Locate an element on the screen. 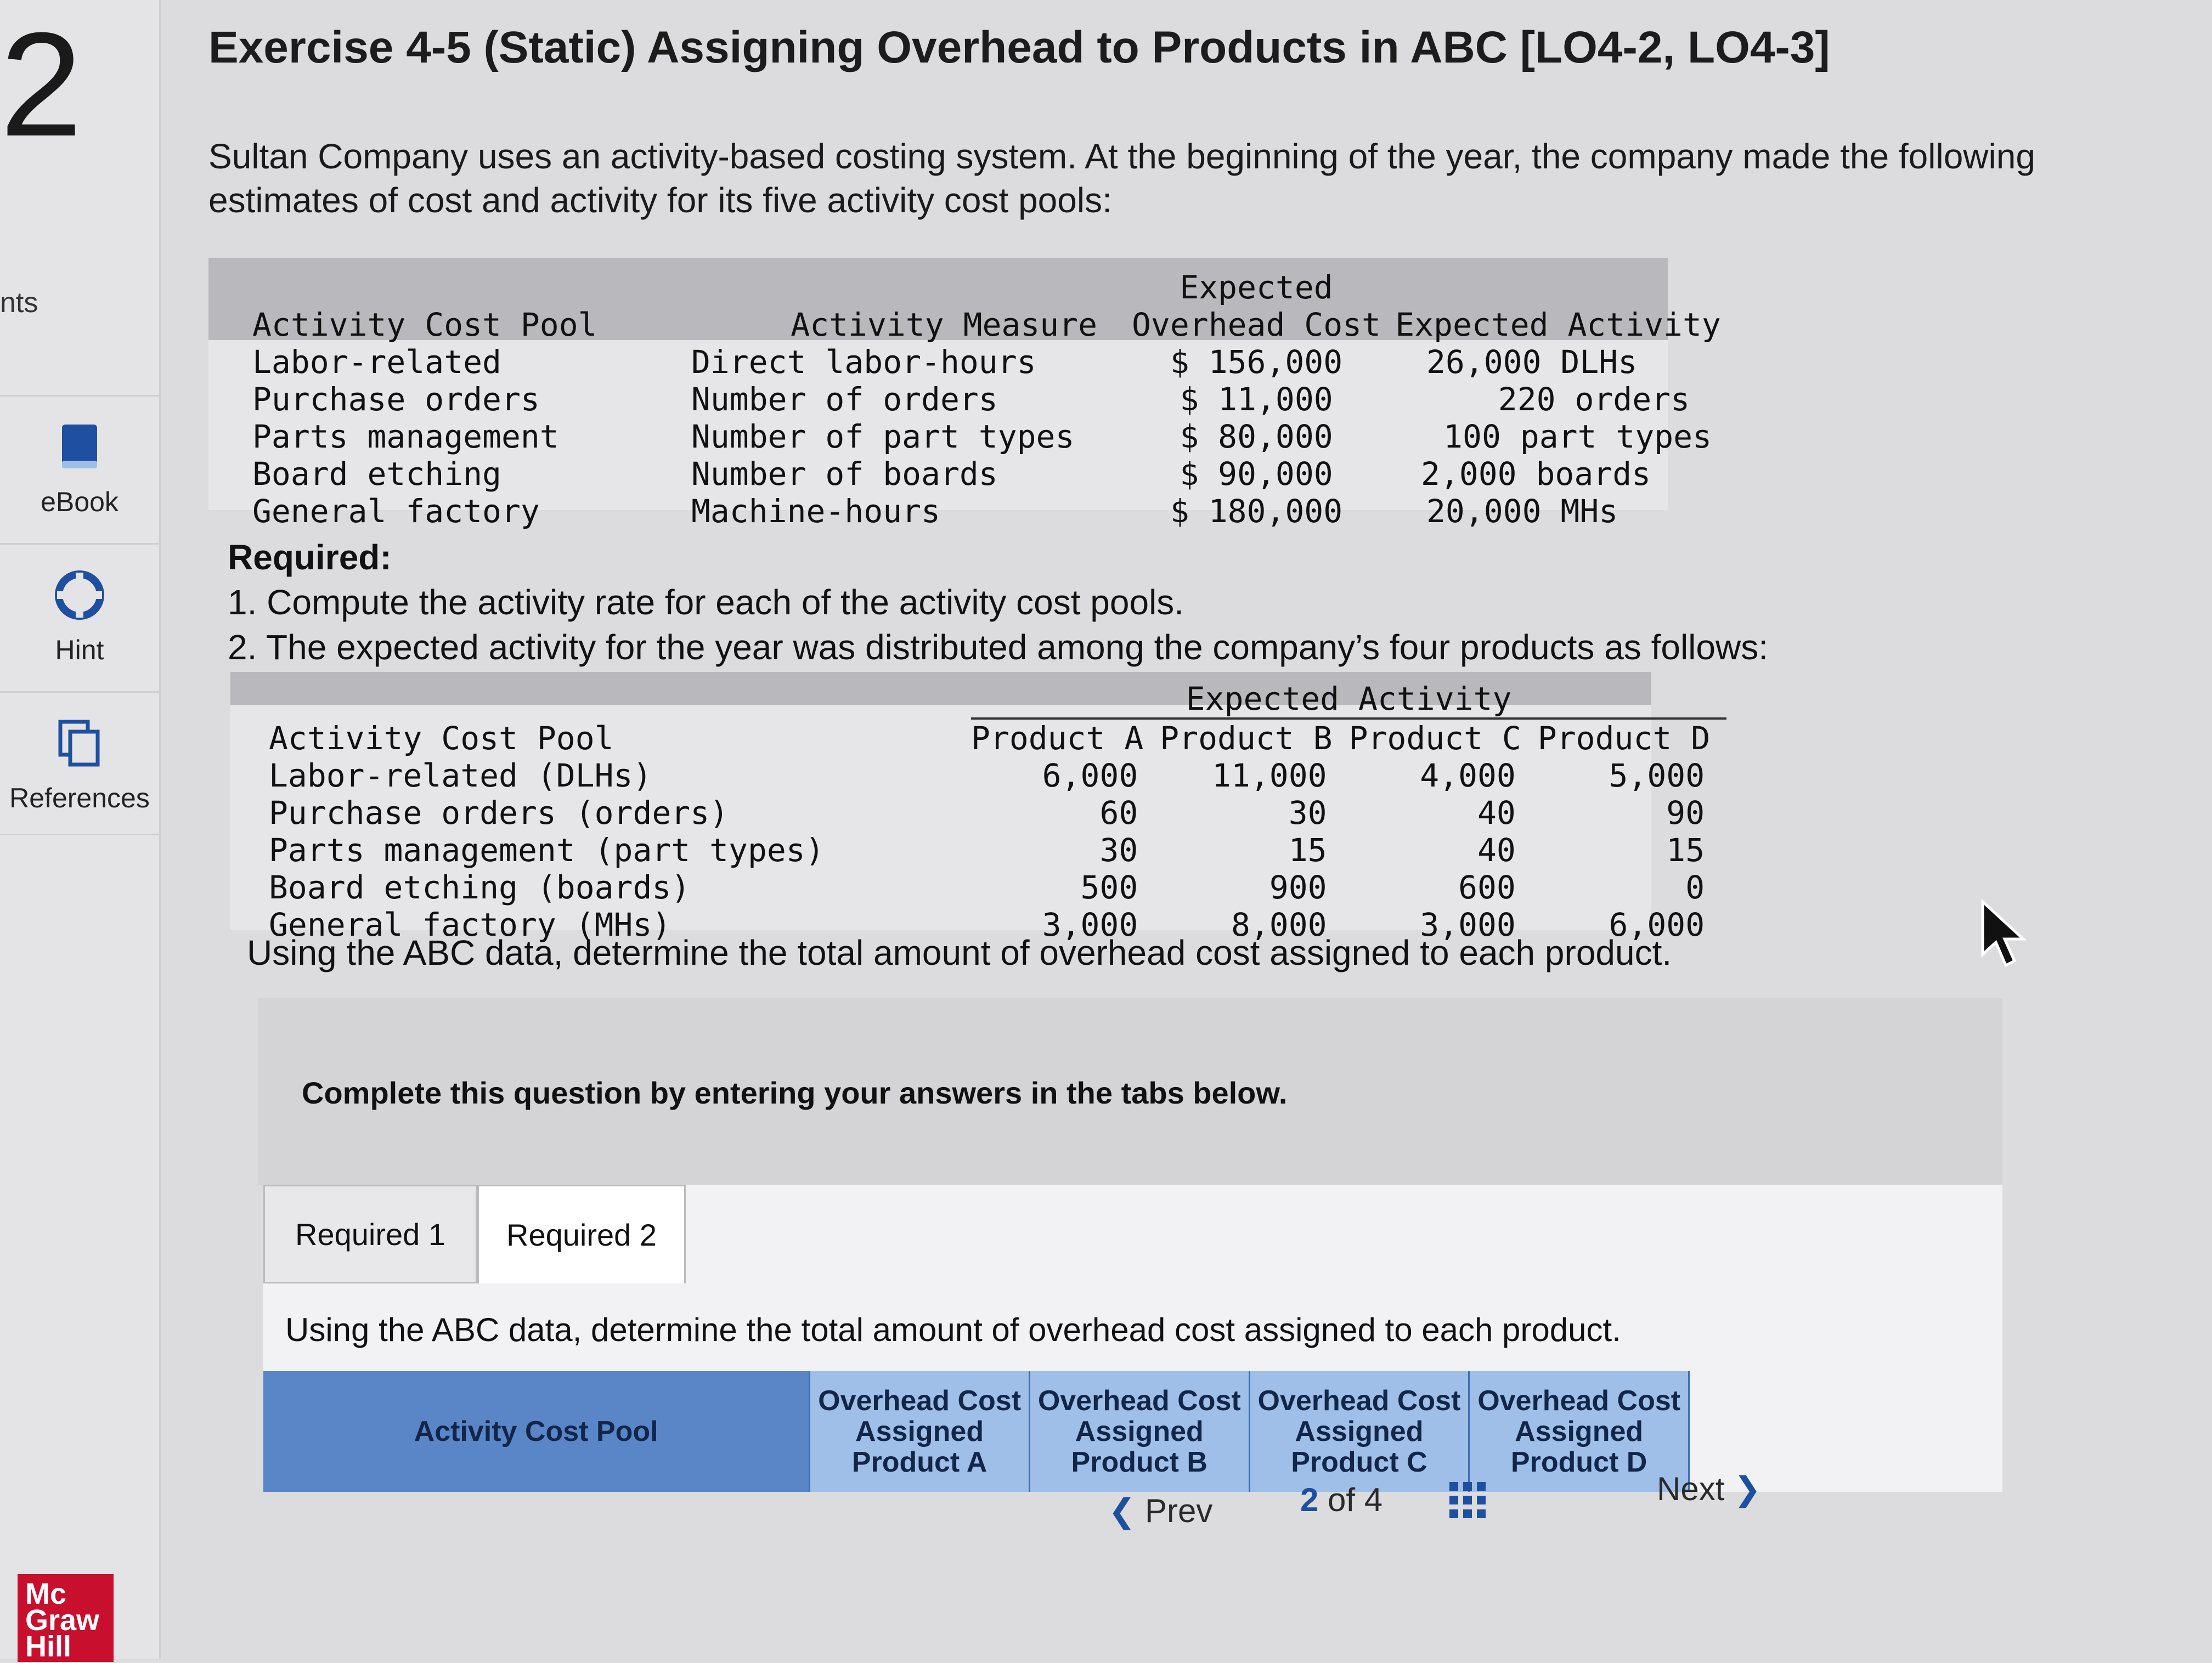 The image size is (2212, 1663). lifebuoy-icon is located at coordinates (79, 598).